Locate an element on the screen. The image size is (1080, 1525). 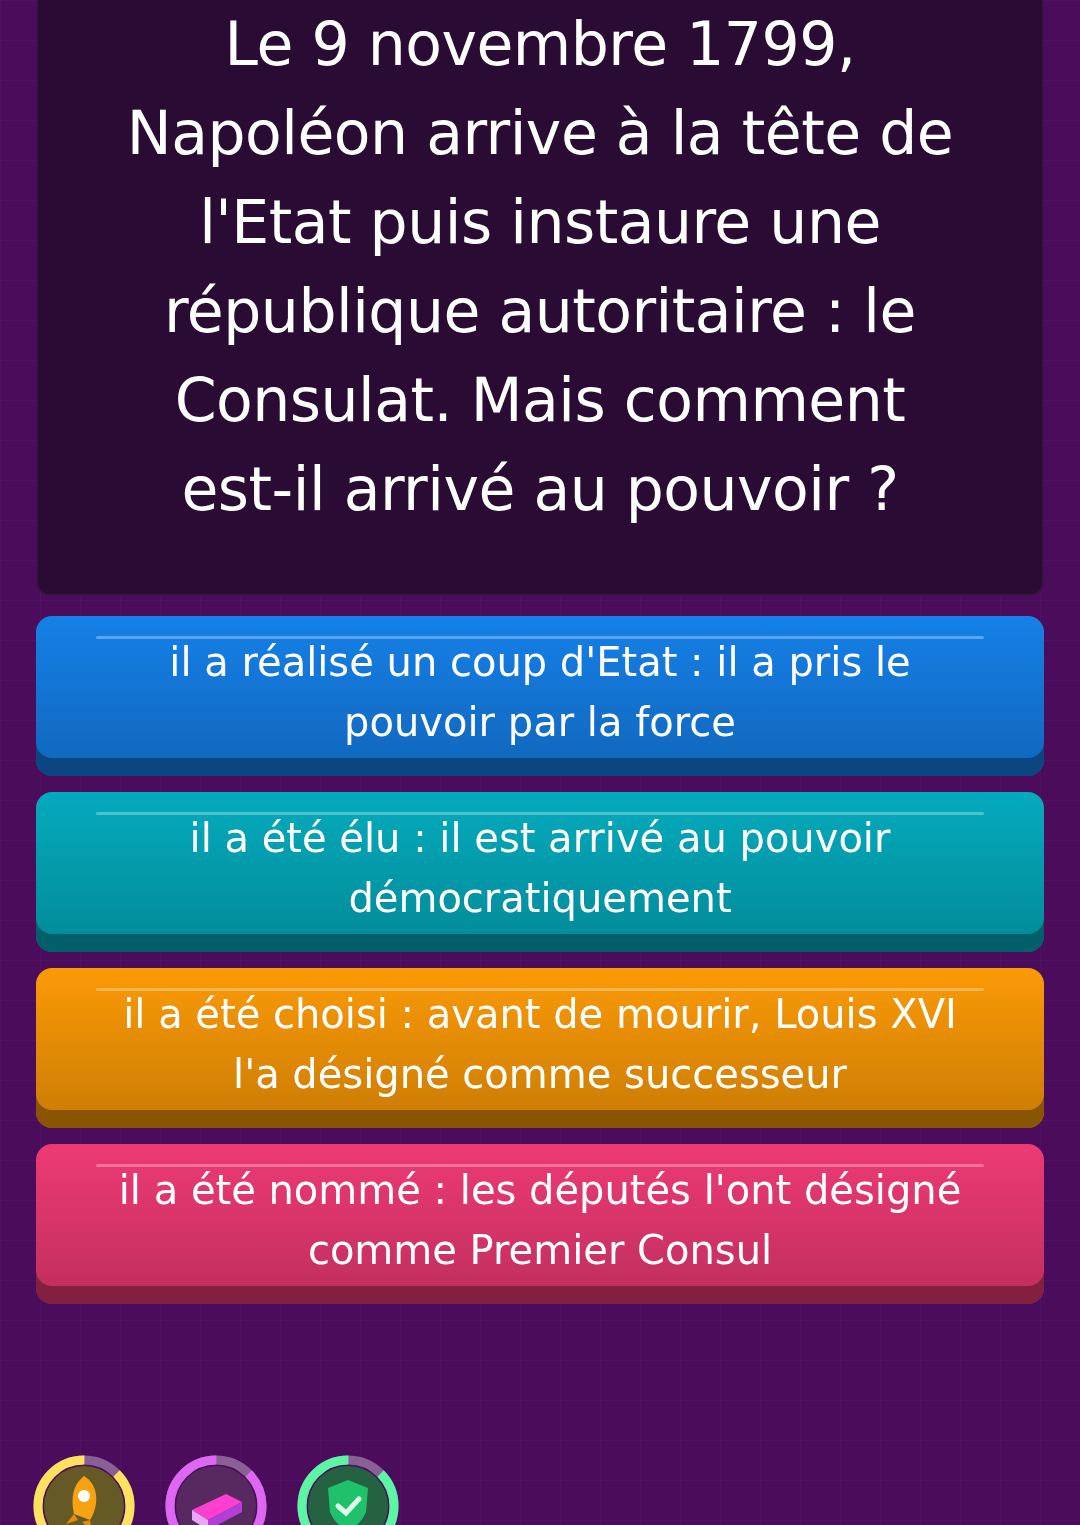
eraser-icon is located at coordinates (217, 1509).